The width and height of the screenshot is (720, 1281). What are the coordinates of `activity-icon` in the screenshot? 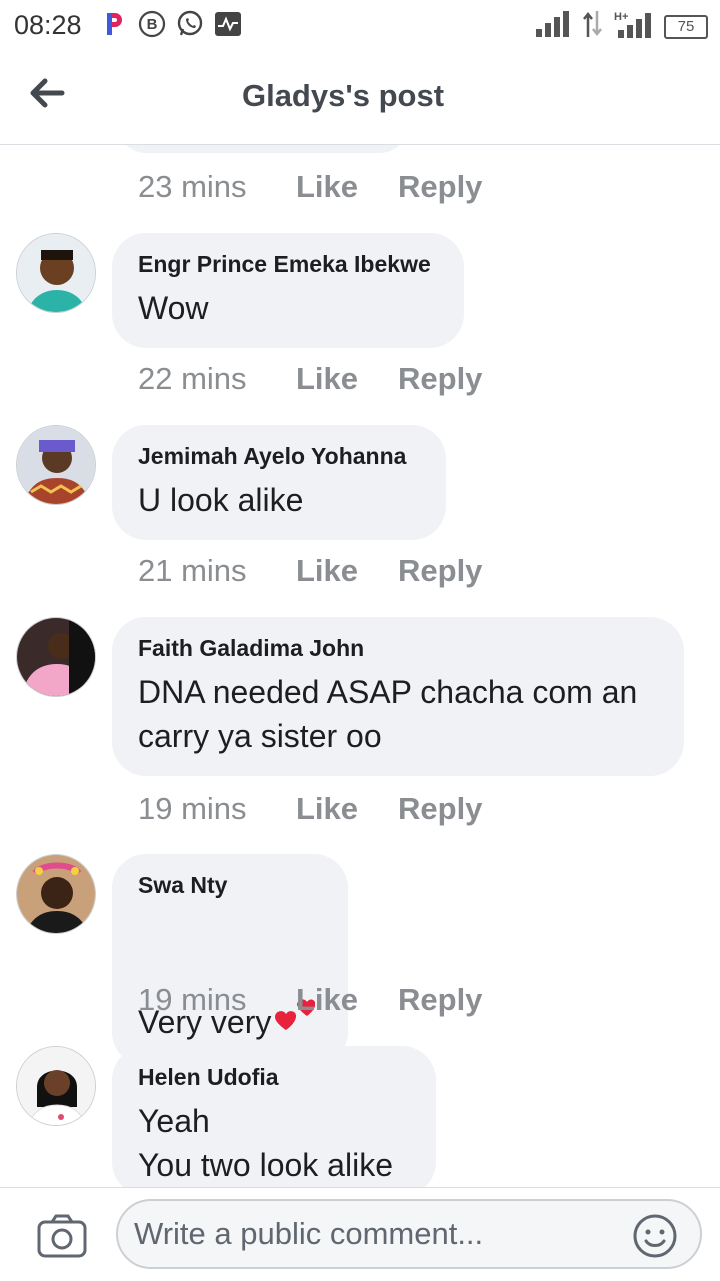 It's located at (228, 24).